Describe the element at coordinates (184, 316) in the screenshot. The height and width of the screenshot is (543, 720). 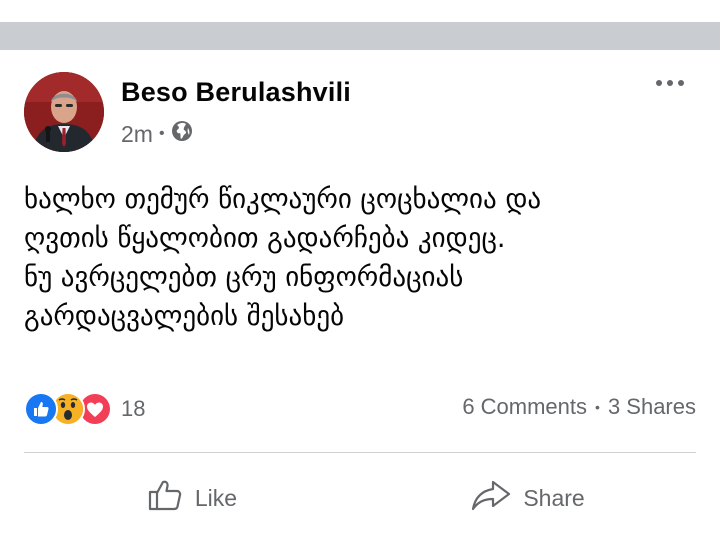
I see `post-text-line: გარდაცვალების შესახებ` at that location.